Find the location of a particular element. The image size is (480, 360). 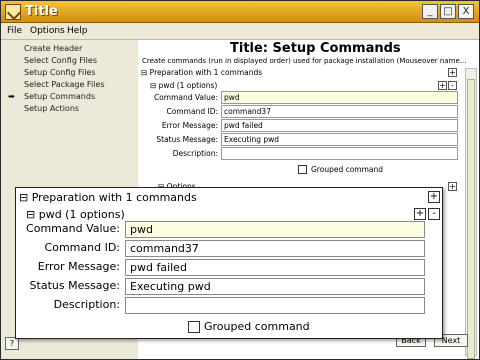

zoom-grouped-command-checkbox is located at coordinates (194, 327).